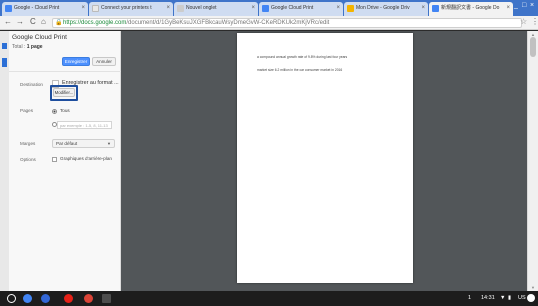  Describe the element at coordinates (502, 298) in the screenshot. I see `wifi-icon: ▼` at that location.